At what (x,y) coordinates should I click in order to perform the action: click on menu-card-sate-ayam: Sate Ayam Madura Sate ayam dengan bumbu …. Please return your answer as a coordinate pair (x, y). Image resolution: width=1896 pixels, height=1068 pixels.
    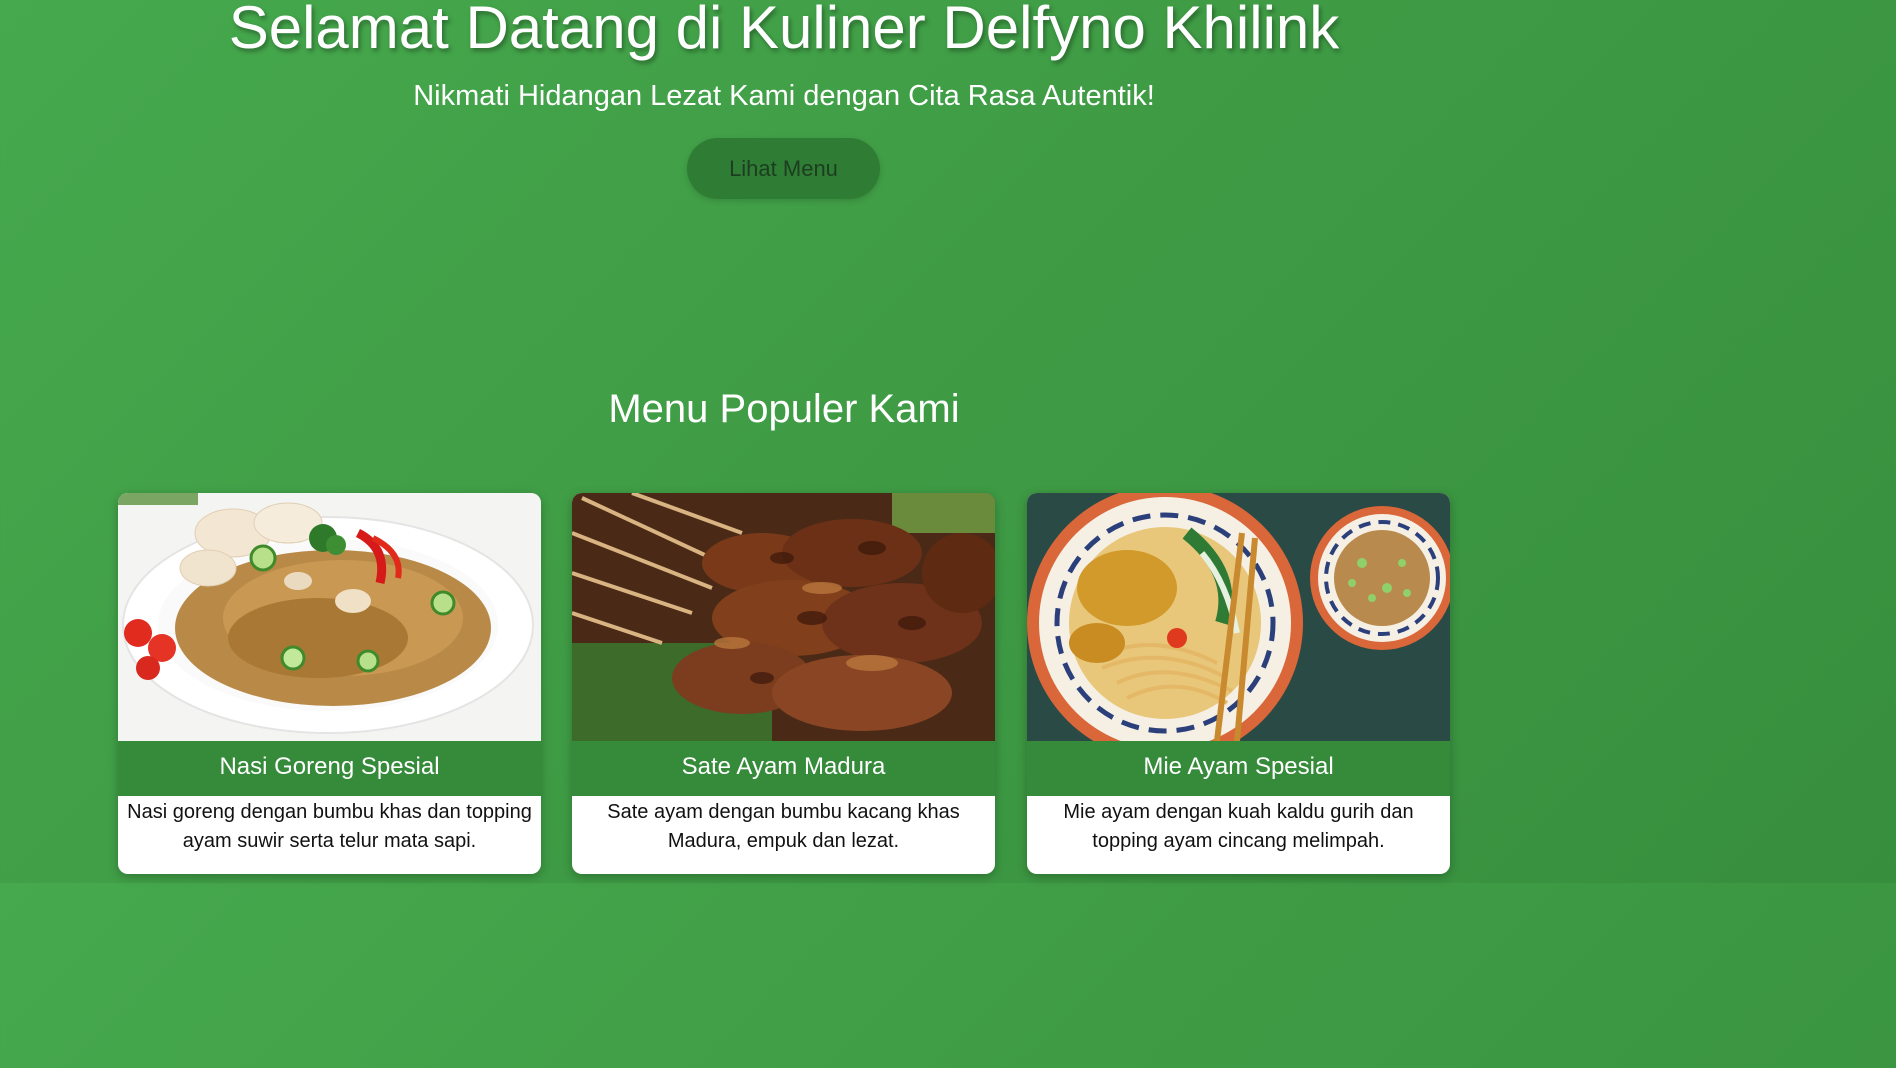
    Looking at the image, I should click on (783, 683).